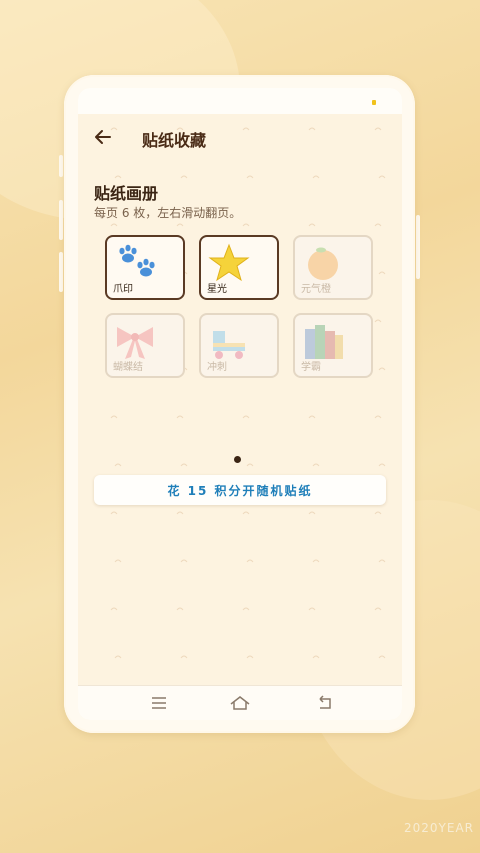 The height and width of the screenshot is (853, 480). Describe the element at coordinates (316, 289) in the screenshot. I see `sticker-label: 元气橙` at that location.